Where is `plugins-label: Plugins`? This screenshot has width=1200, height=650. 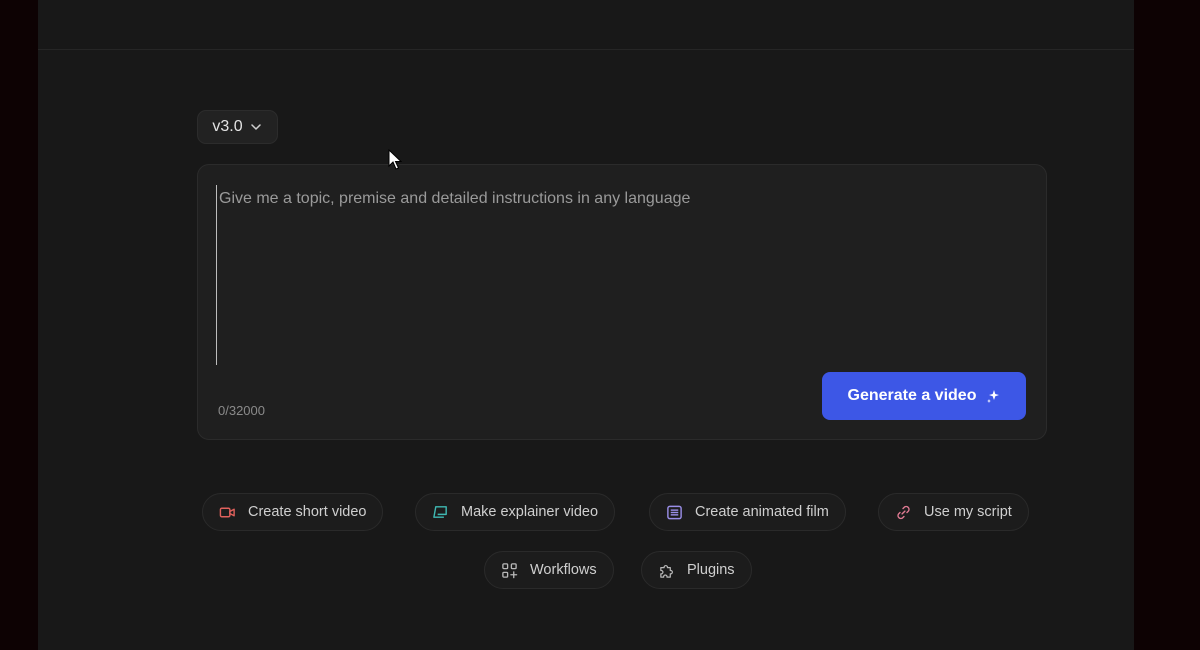
plugins-label: Plugins is located at coordinates (711, 570).